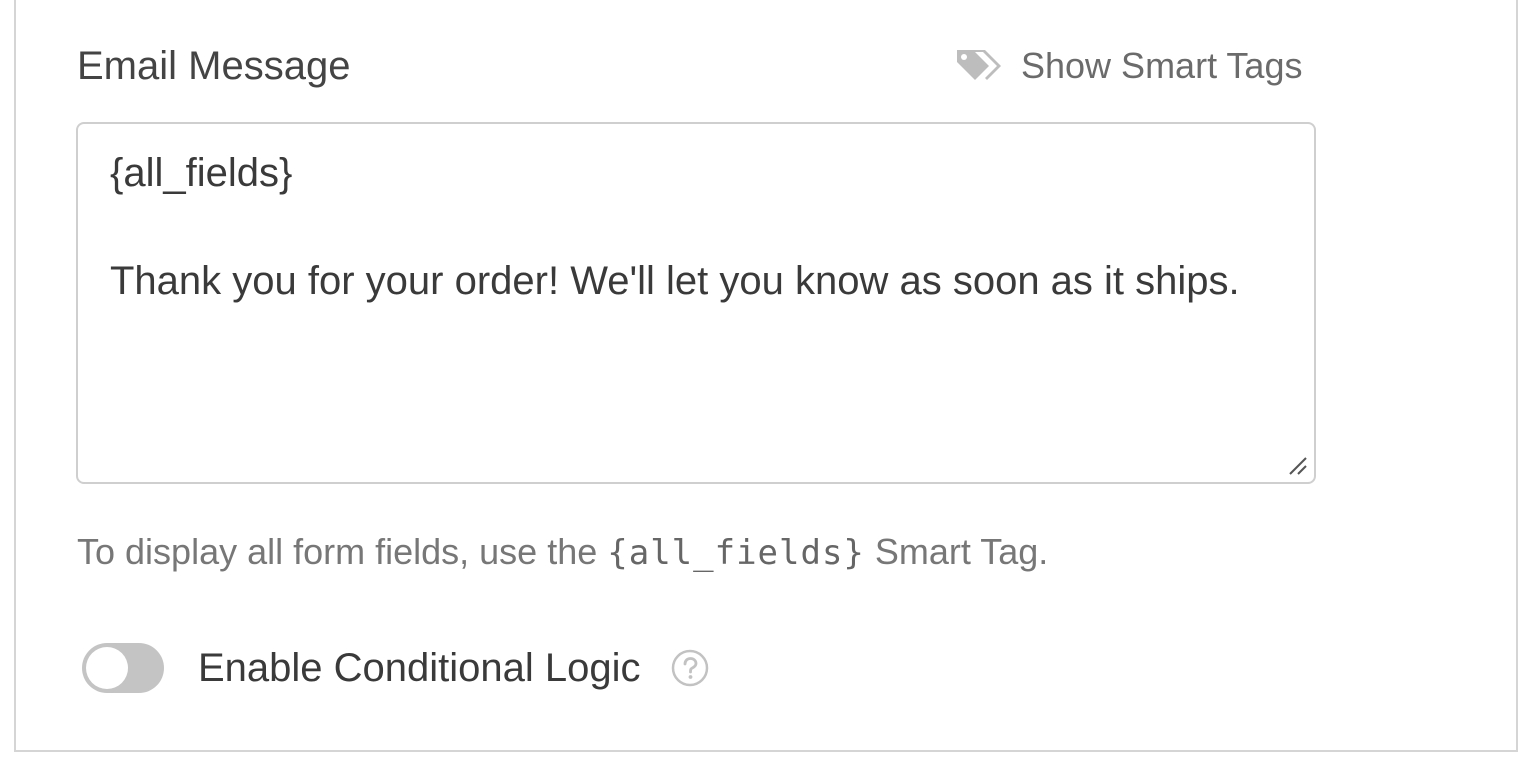 This screenshot has width=1536, height=775. I want to click on tags-icon, so click(979, 66).